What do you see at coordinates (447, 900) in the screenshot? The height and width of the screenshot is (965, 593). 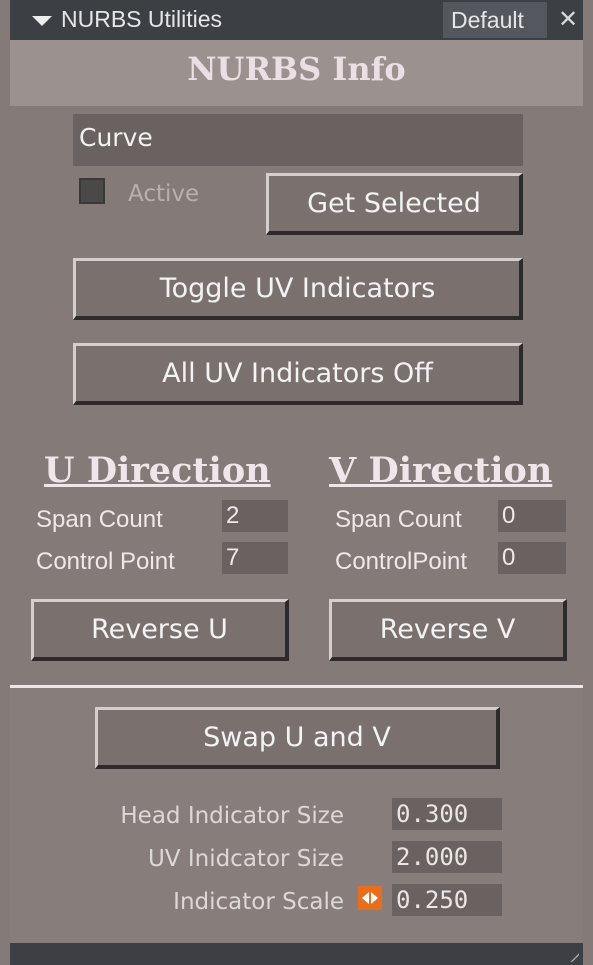 I see `indicator-scale-field: 0.250` at bounding box center [447, 900].